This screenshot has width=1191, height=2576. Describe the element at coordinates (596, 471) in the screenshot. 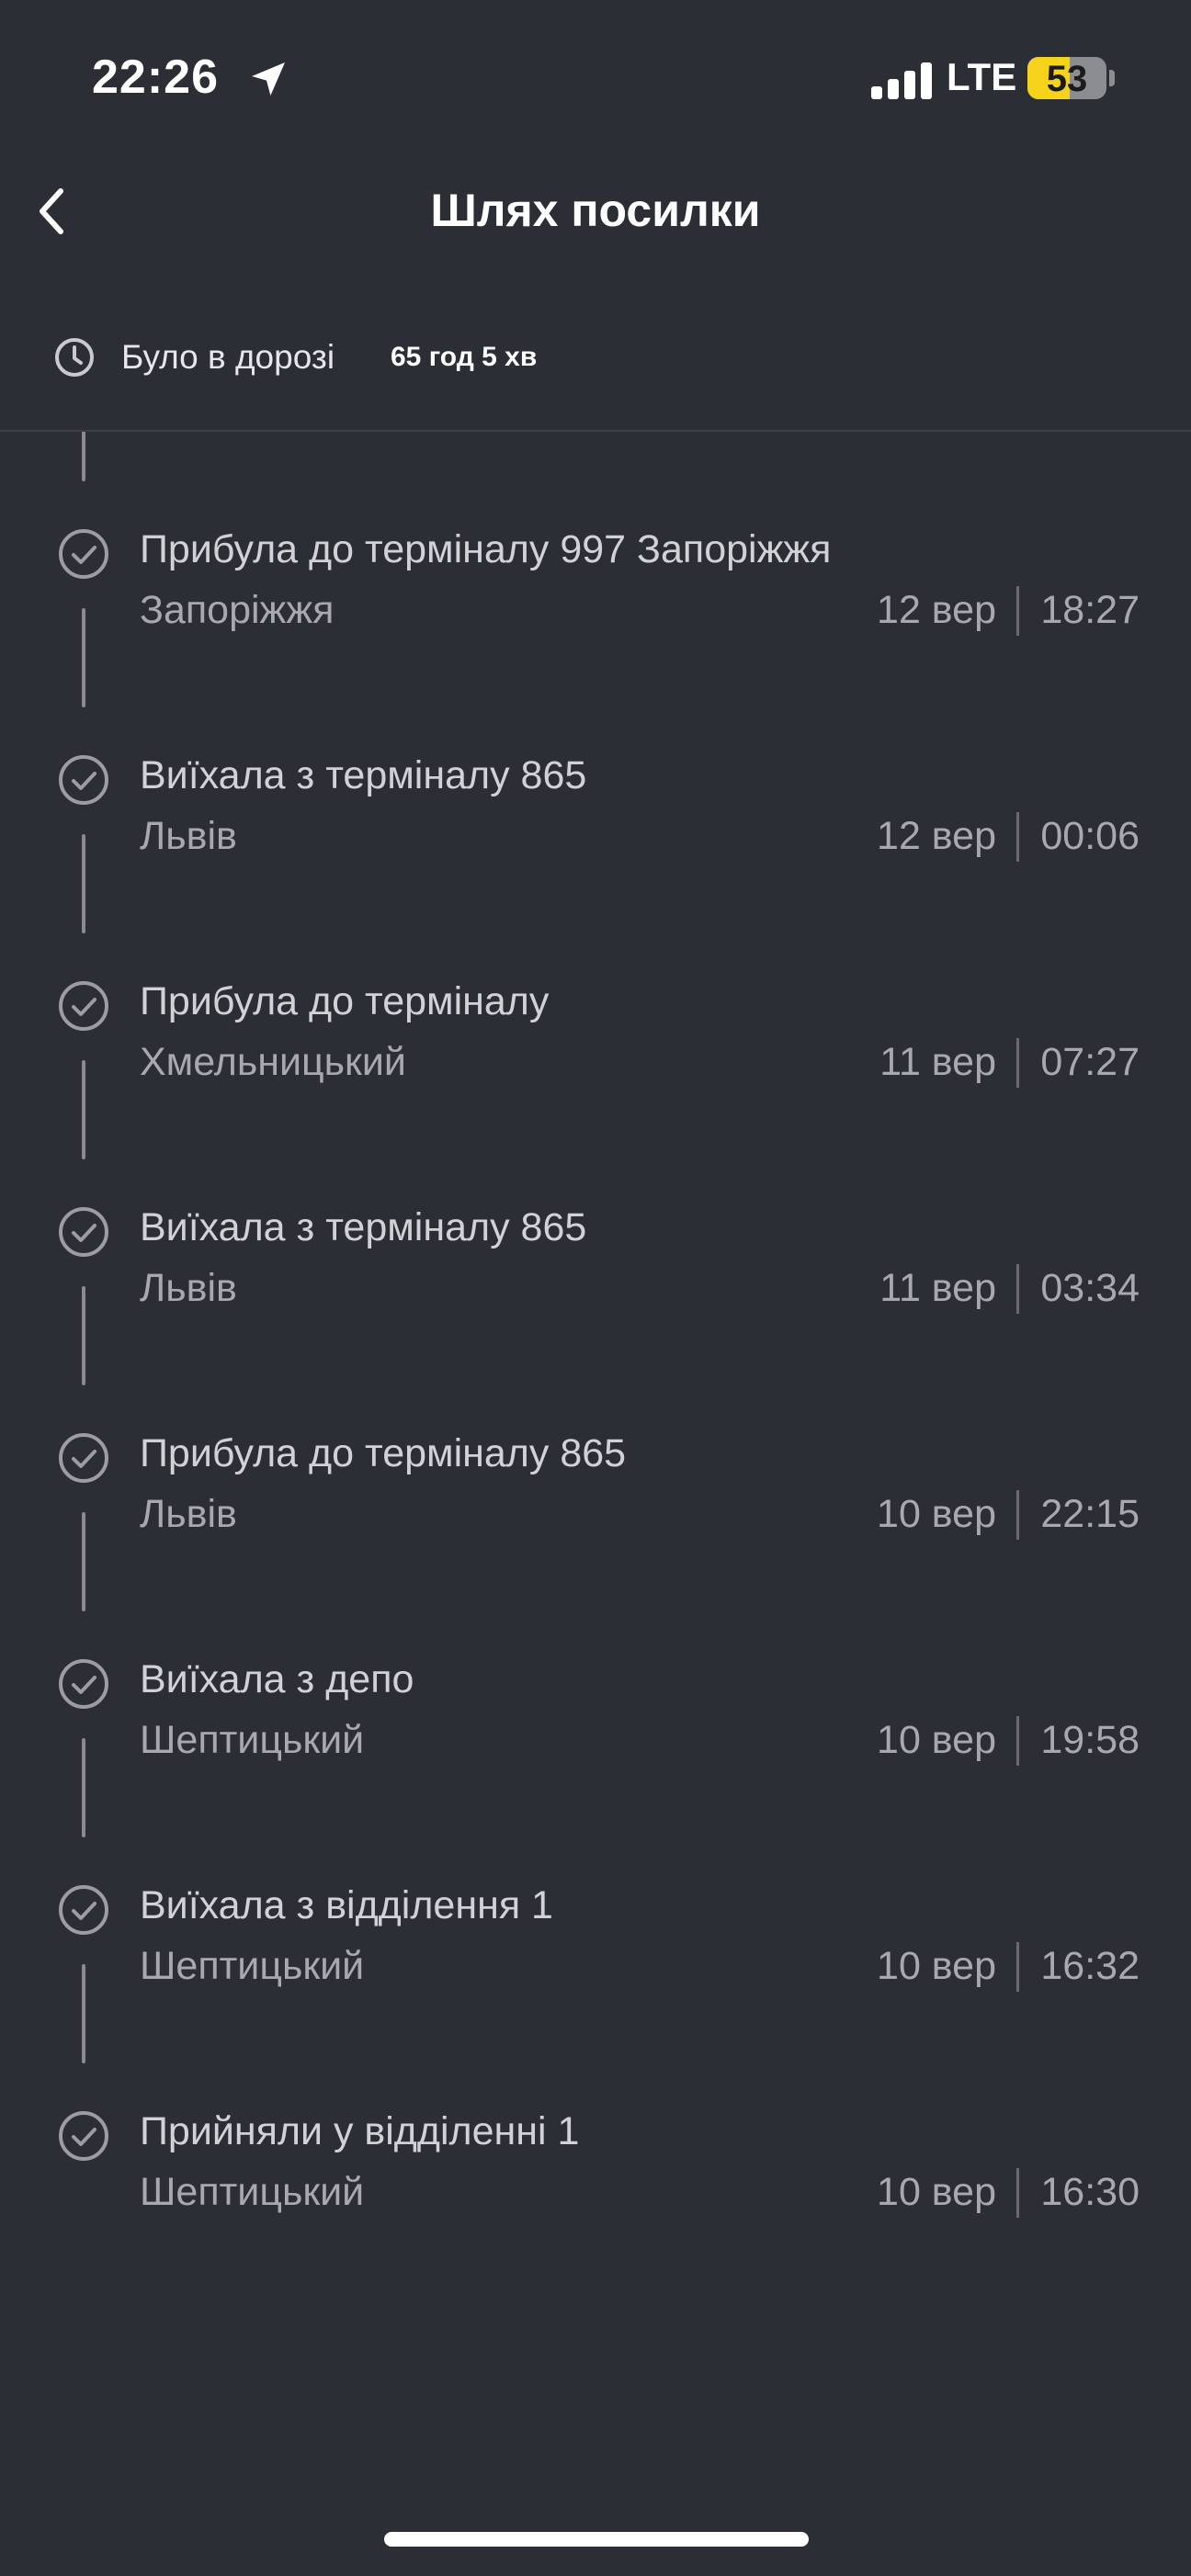

I see `timeline-event: Запоріжжя 13 вер 08:25` at that location.